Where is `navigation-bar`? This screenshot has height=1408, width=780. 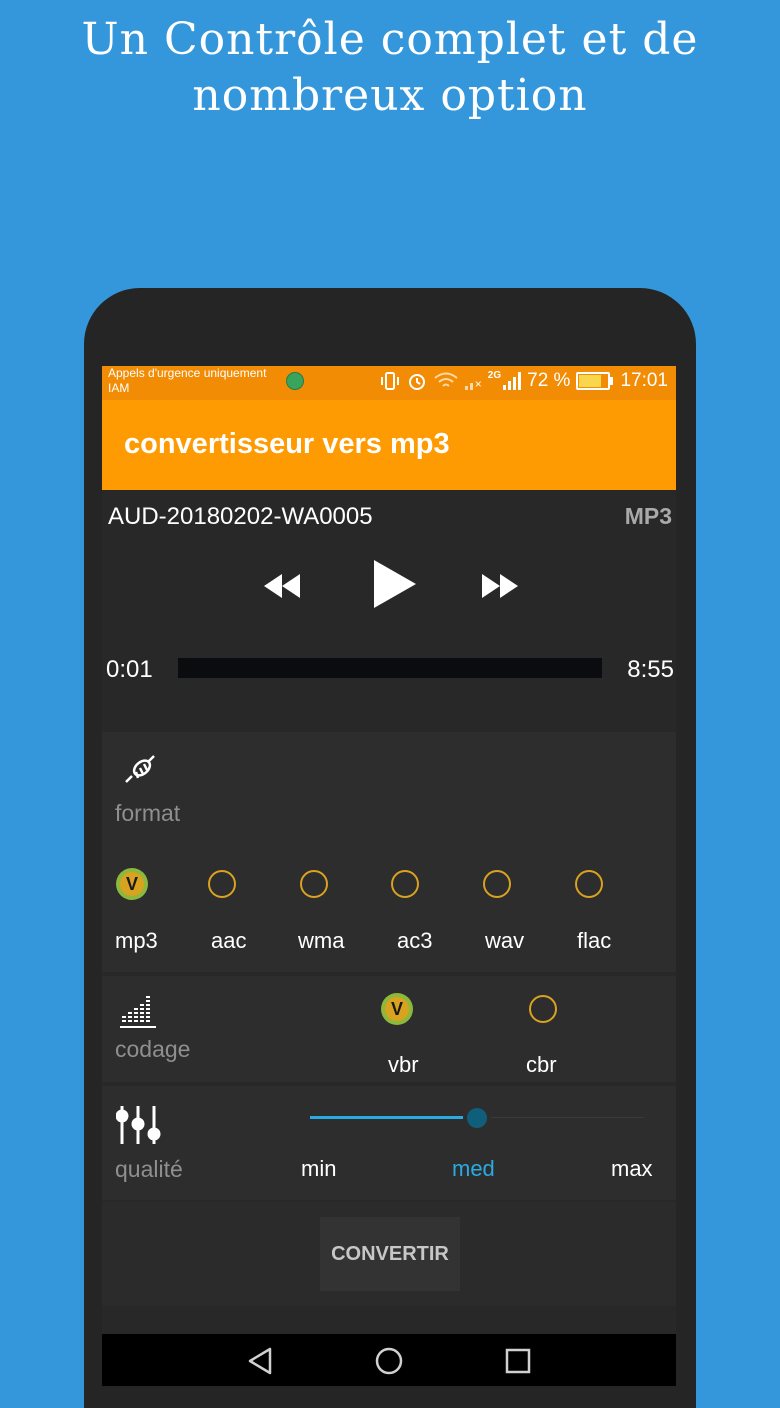
navigation-bar is located at coordinates (389, 1360).